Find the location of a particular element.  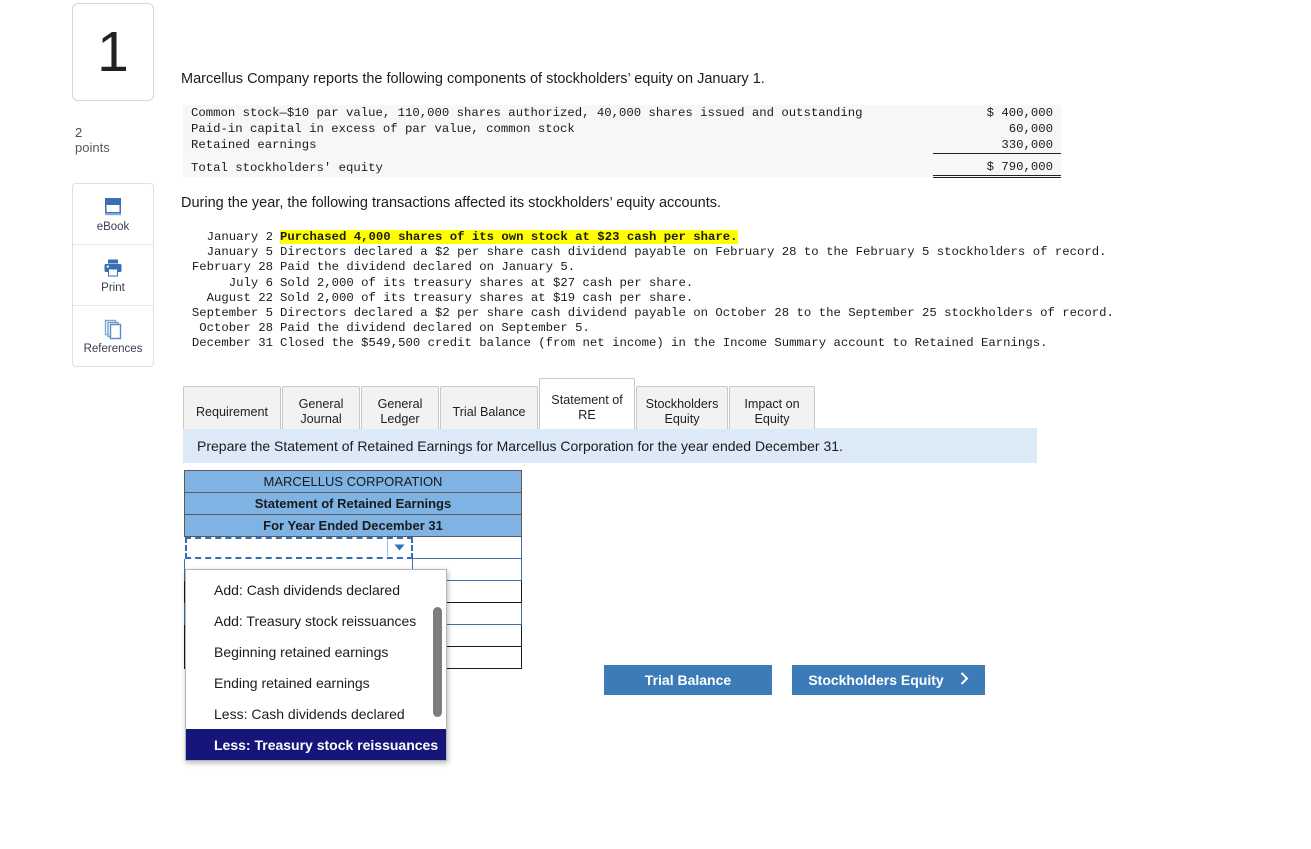

transaction-date: August 22 is located at coordinates (239, 297).